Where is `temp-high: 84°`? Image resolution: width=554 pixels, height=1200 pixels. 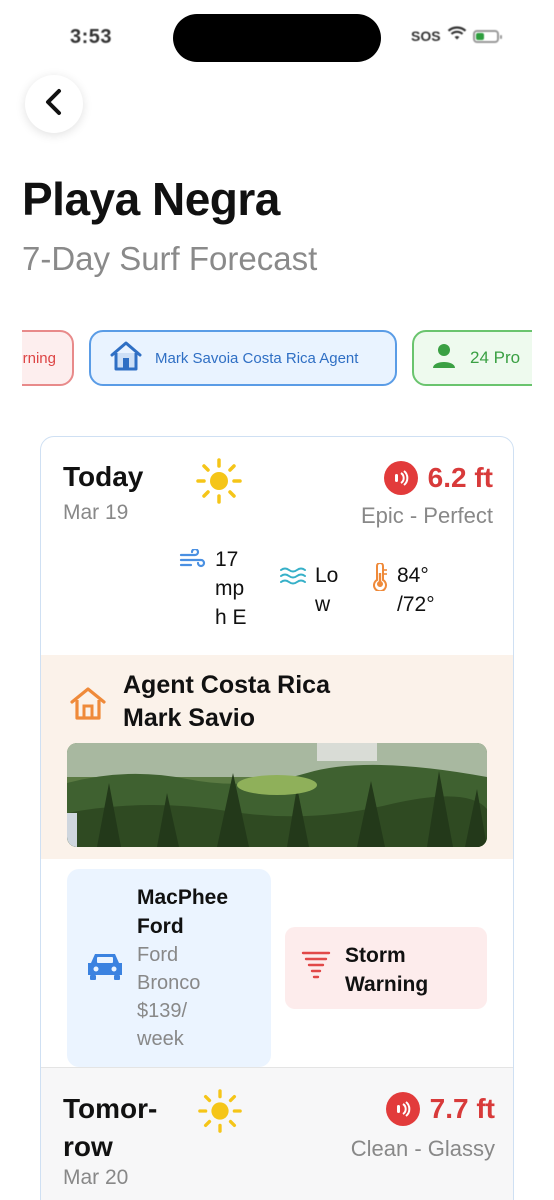 temp-high: 84° is located at coordinates (413, 575).